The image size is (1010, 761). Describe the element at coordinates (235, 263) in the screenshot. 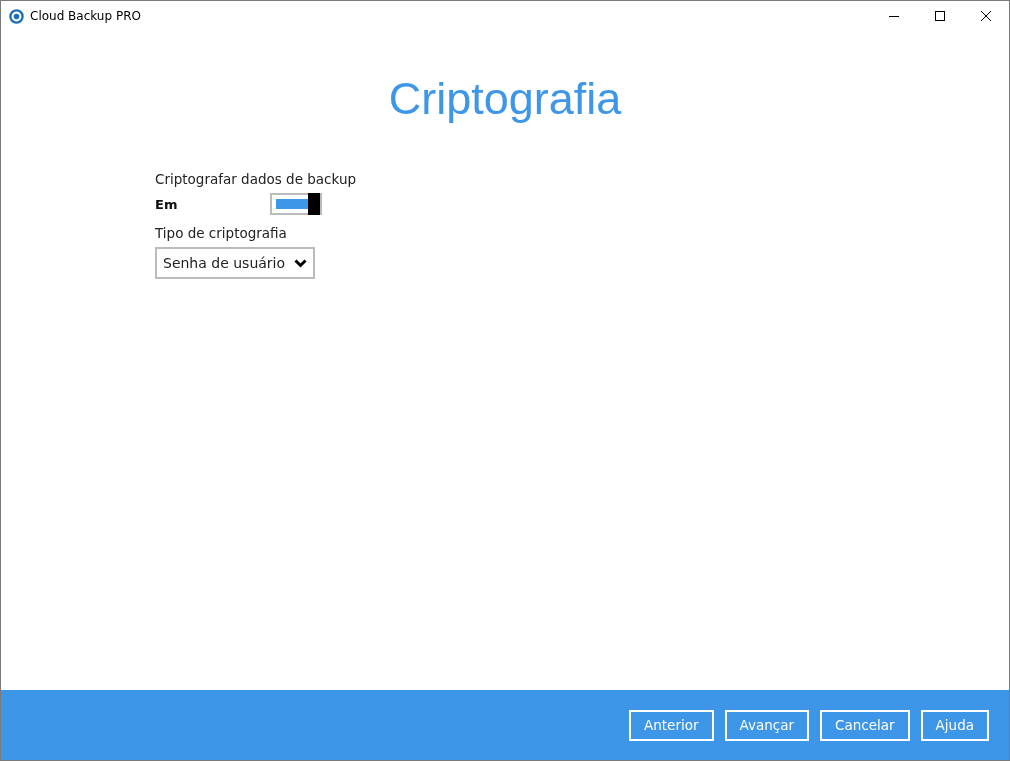

I see `encryption-type-dropdown: Senha de usuário` at that location.